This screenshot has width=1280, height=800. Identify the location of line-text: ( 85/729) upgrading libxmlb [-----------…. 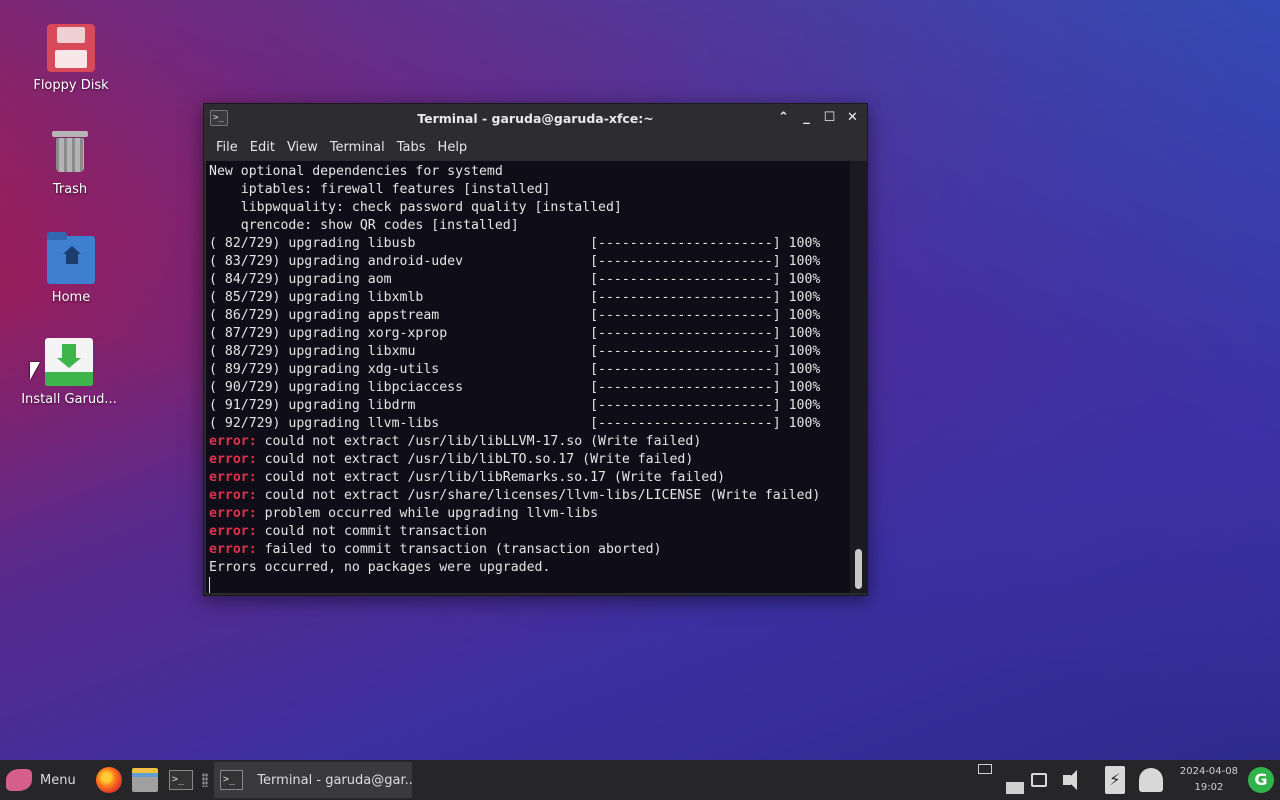
(515, 297).